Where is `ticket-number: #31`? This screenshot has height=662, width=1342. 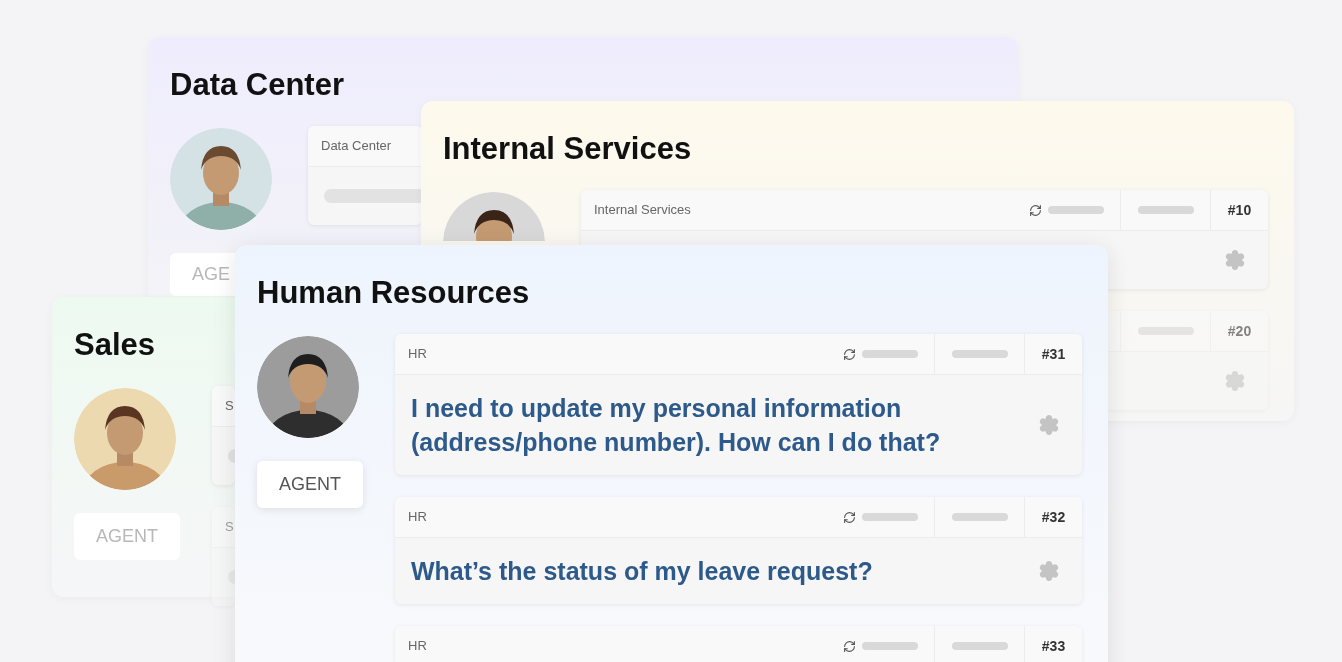
ticket-number: #31 is located at coordinates (1053, 354).